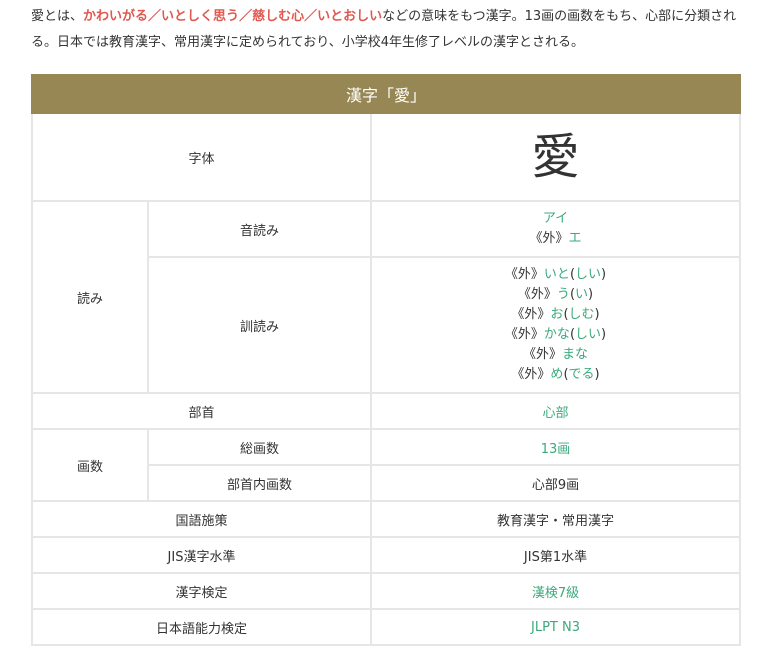 The width and height of the screenshot is (757, 655). What do you see at coordinates (278, 16) in the screenshot?
I see `meaning-itsukushimukokoro: 慈しむ心` at bounding box center [278, 16].